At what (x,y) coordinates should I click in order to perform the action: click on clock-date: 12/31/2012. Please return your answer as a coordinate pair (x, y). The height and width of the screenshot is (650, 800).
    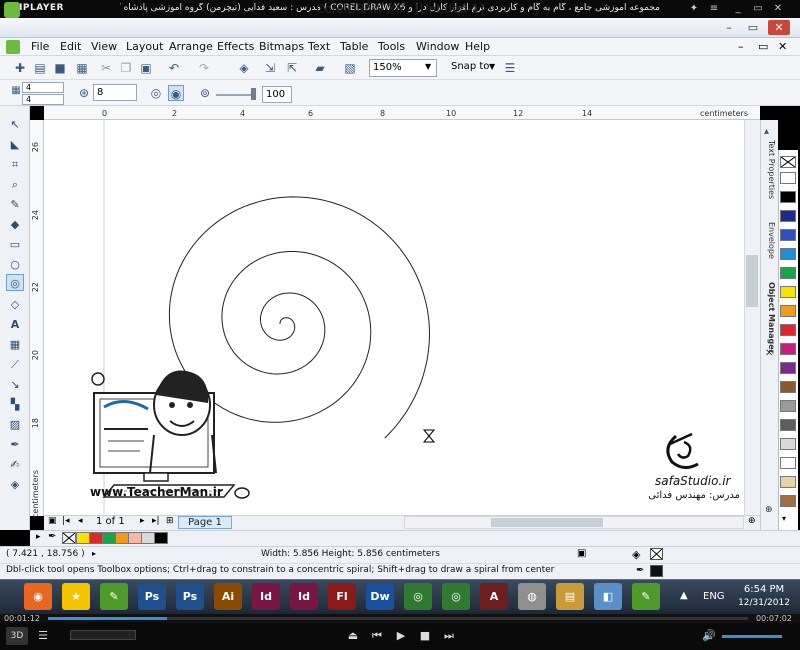
    Looking at the image, I should click on (764, 603).